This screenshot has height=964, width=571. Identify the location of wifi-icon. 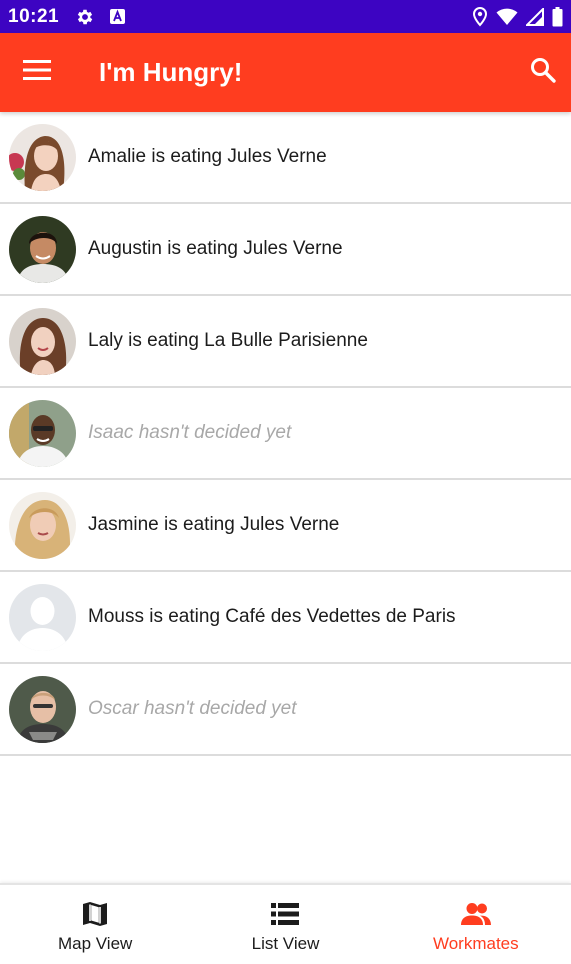
(507, 17).